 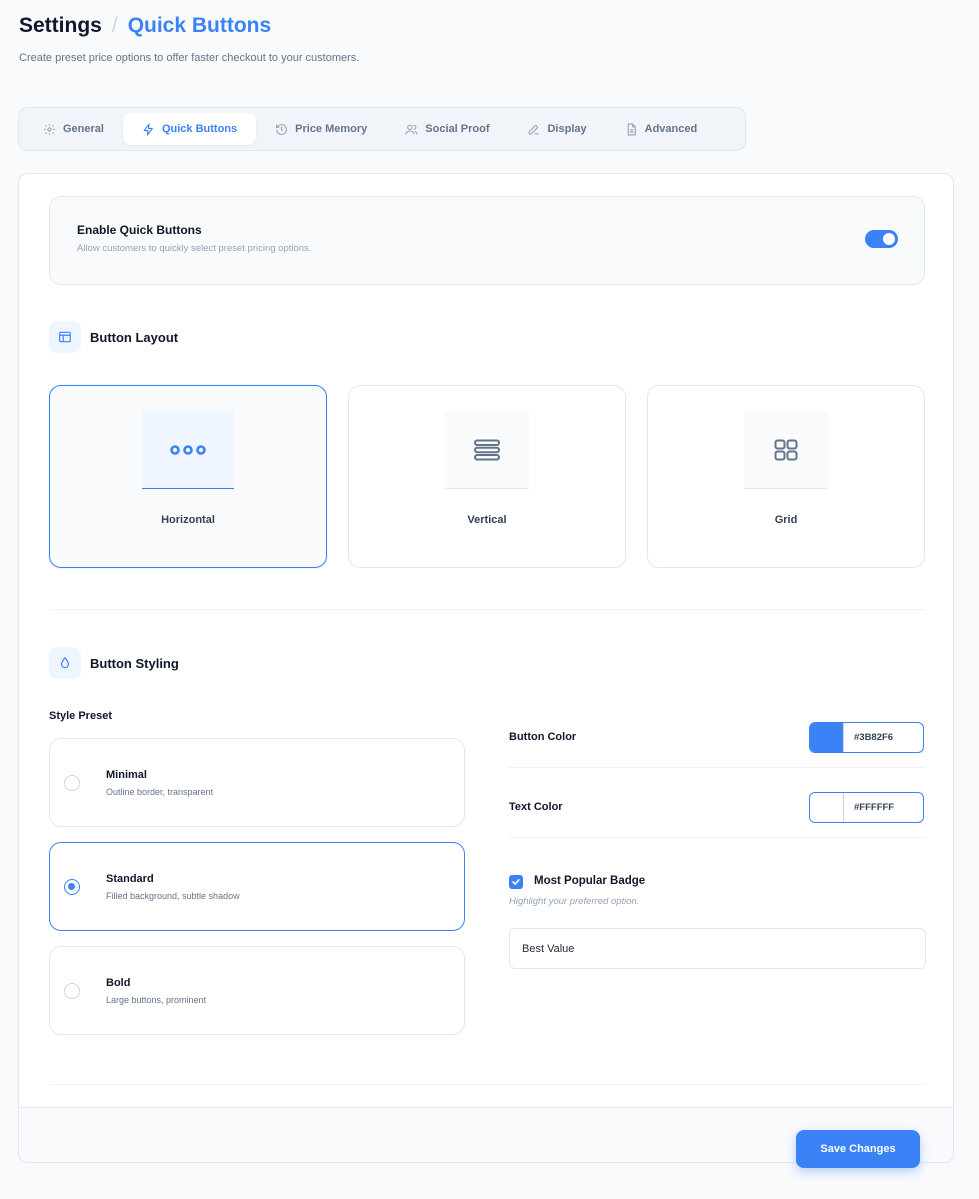 I want to click on stack-icon, so click(x=487, y=449).